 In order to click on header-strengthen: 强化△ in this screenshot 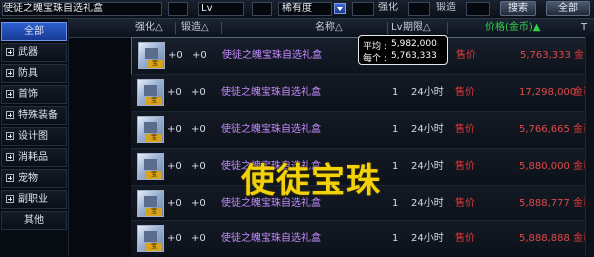, I will do `click(149, 28)`.